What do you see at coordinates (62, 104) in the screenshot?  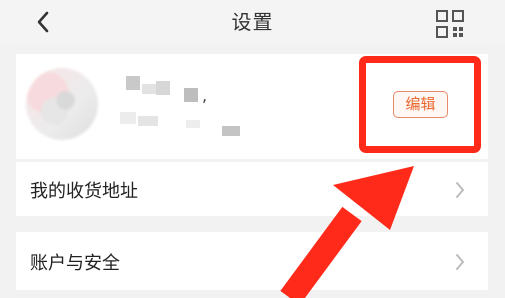 I see `avatar` at bounding box center [62, 104].